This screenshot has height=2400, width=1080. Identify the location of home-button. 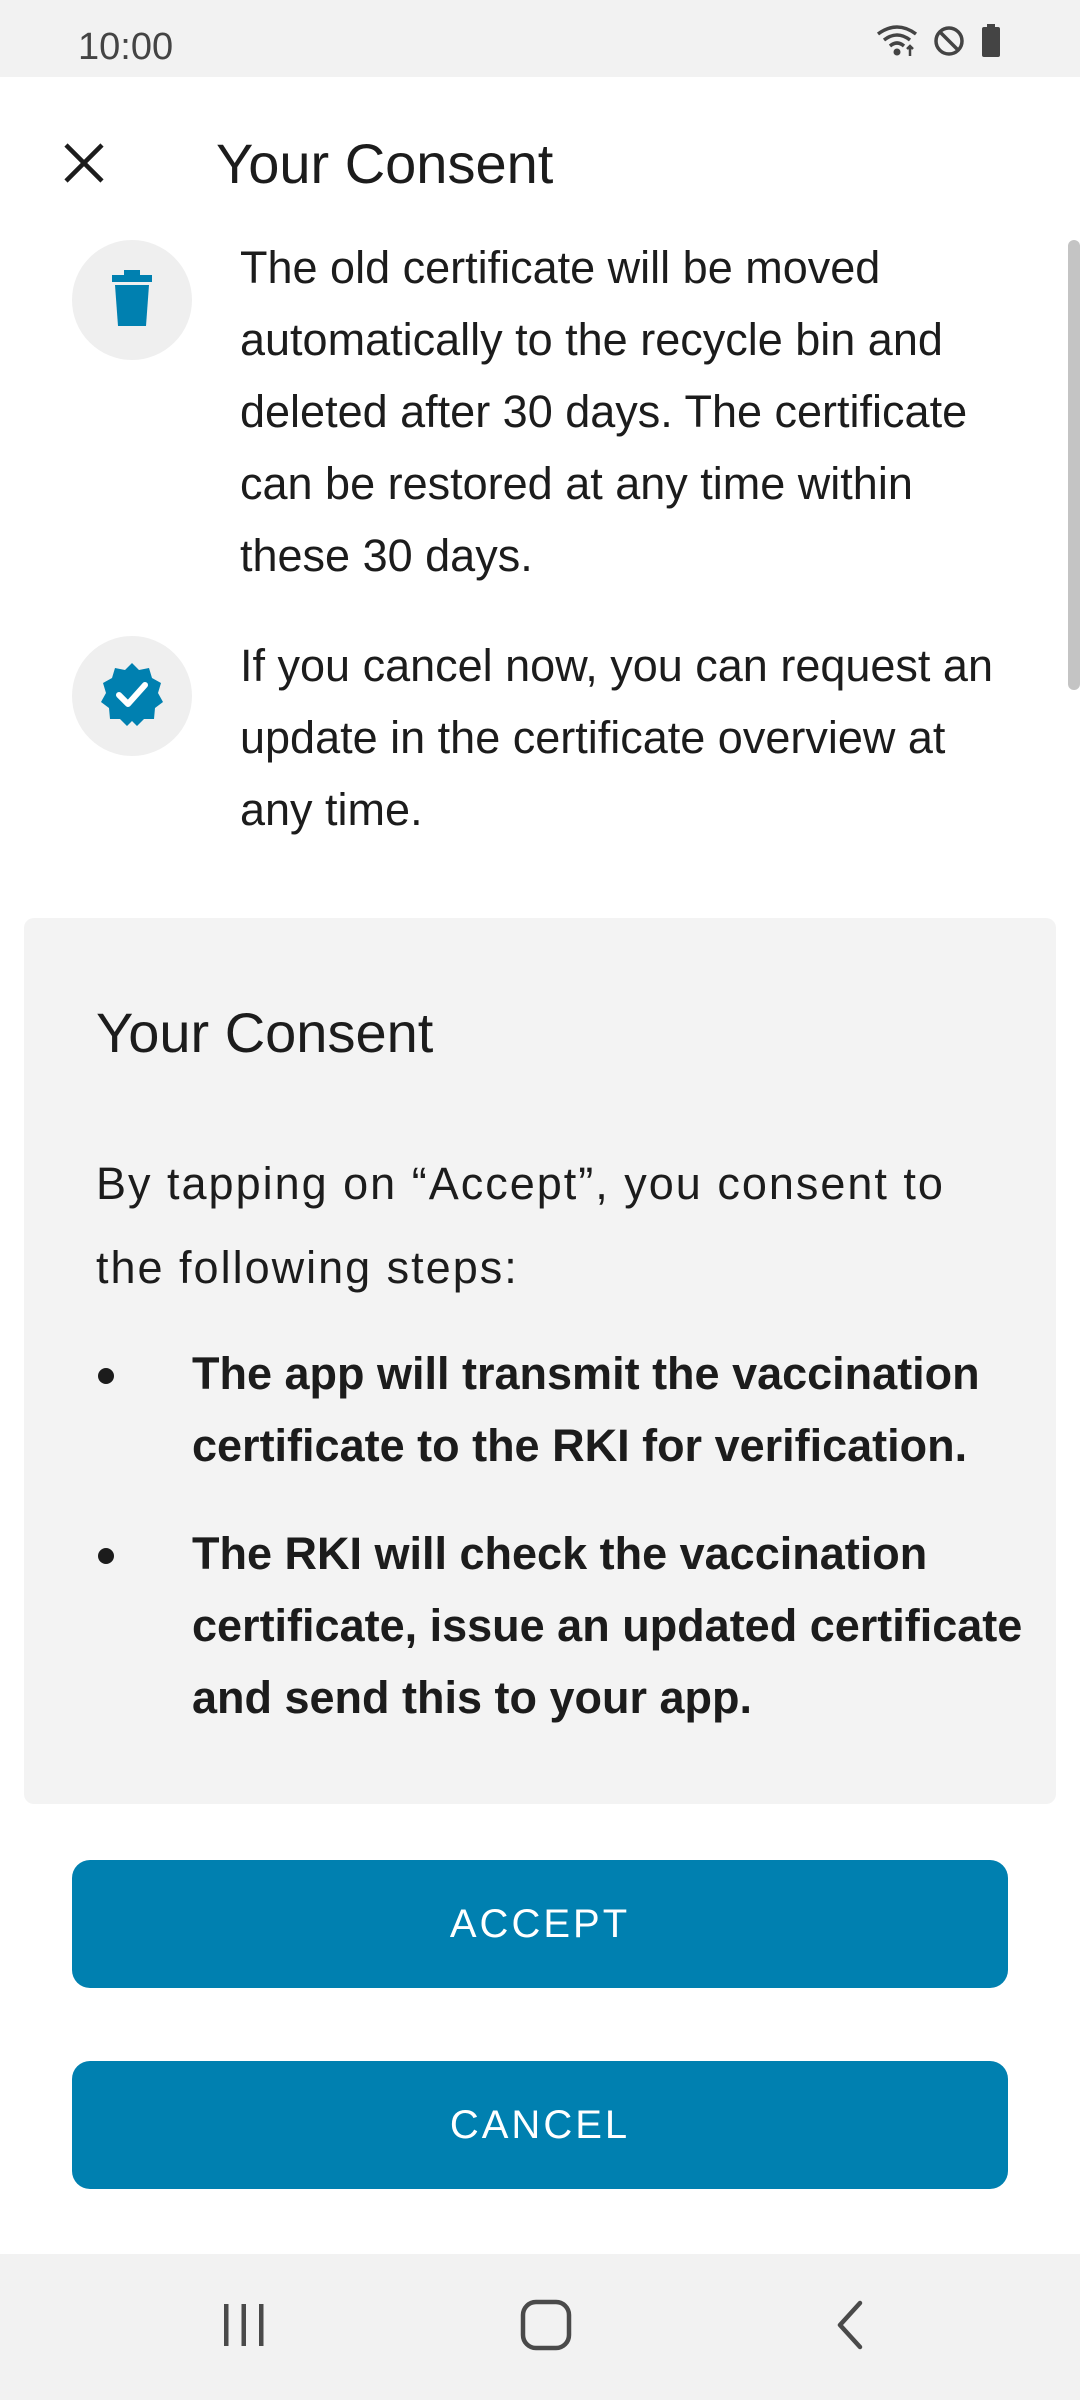
(546, 2327).